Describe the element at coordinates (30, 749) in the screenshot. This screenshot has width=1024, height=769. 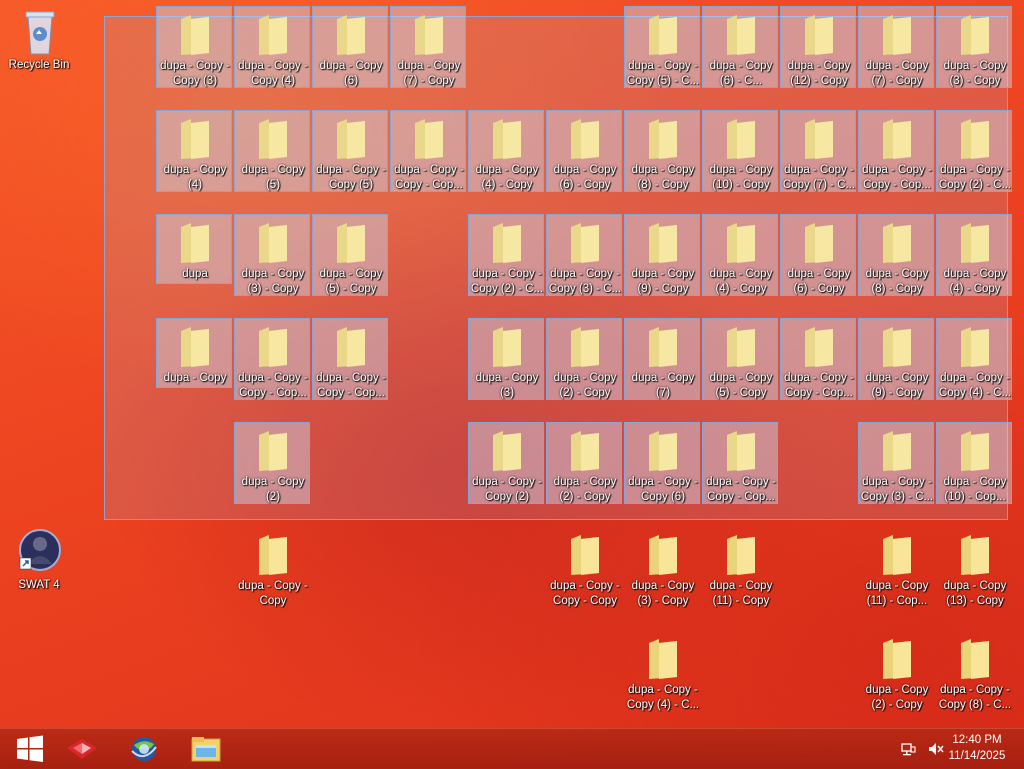
I see `start-button` at that location.